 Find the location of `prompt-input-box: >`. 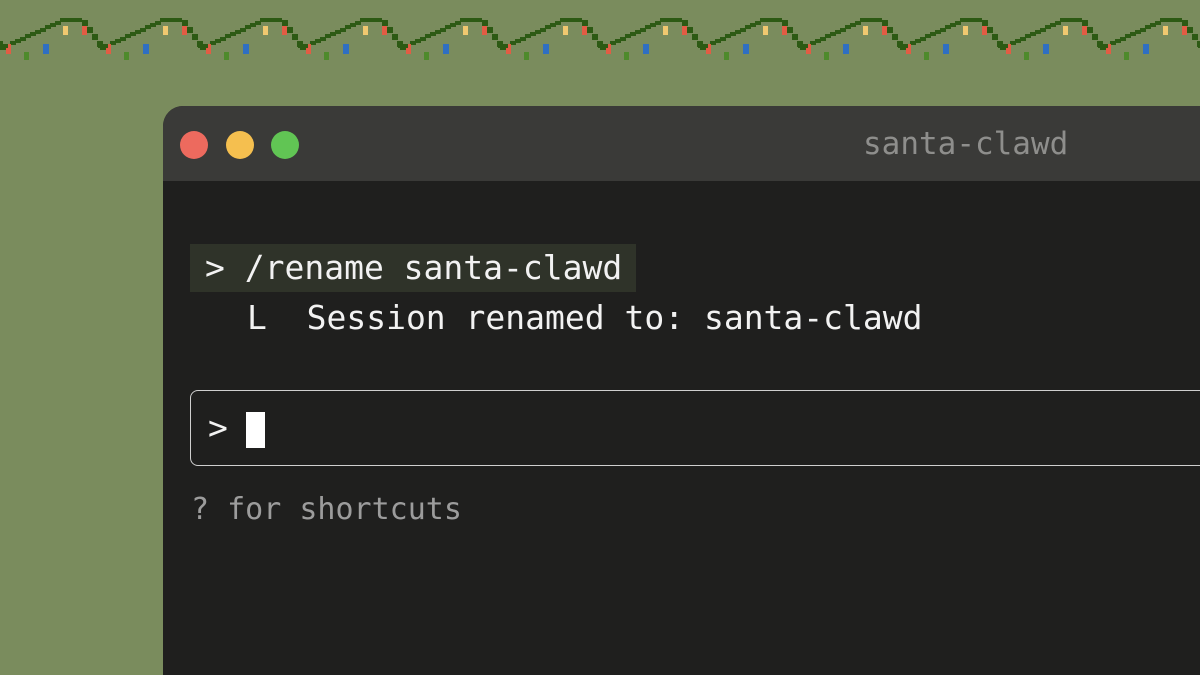

prompt-input-box: > is located at coordinates (695, 428).